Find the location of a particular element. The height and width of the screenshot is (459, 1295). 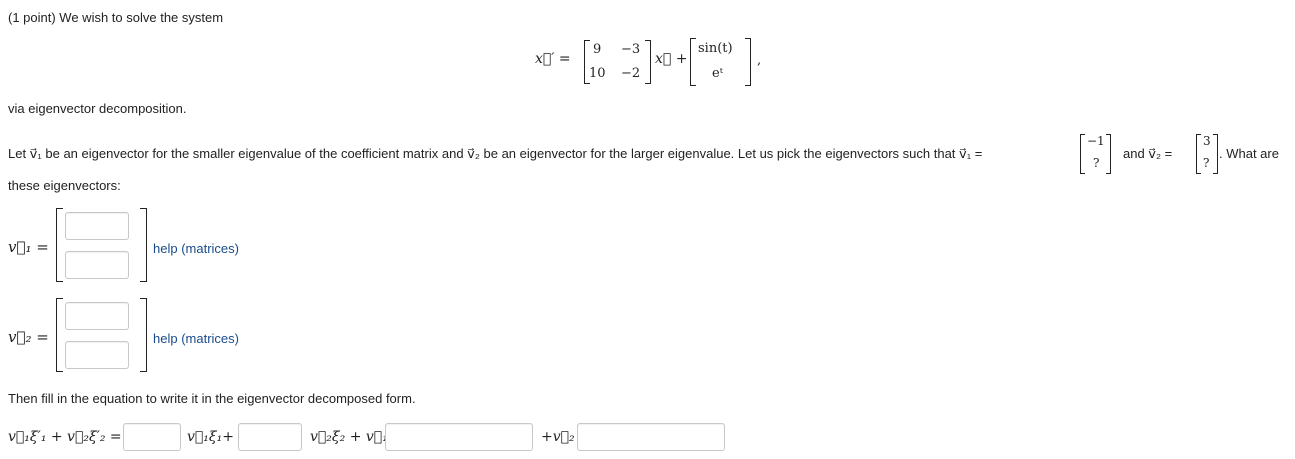

v2-given-left-bracket is located at coordinates (1198, 154).